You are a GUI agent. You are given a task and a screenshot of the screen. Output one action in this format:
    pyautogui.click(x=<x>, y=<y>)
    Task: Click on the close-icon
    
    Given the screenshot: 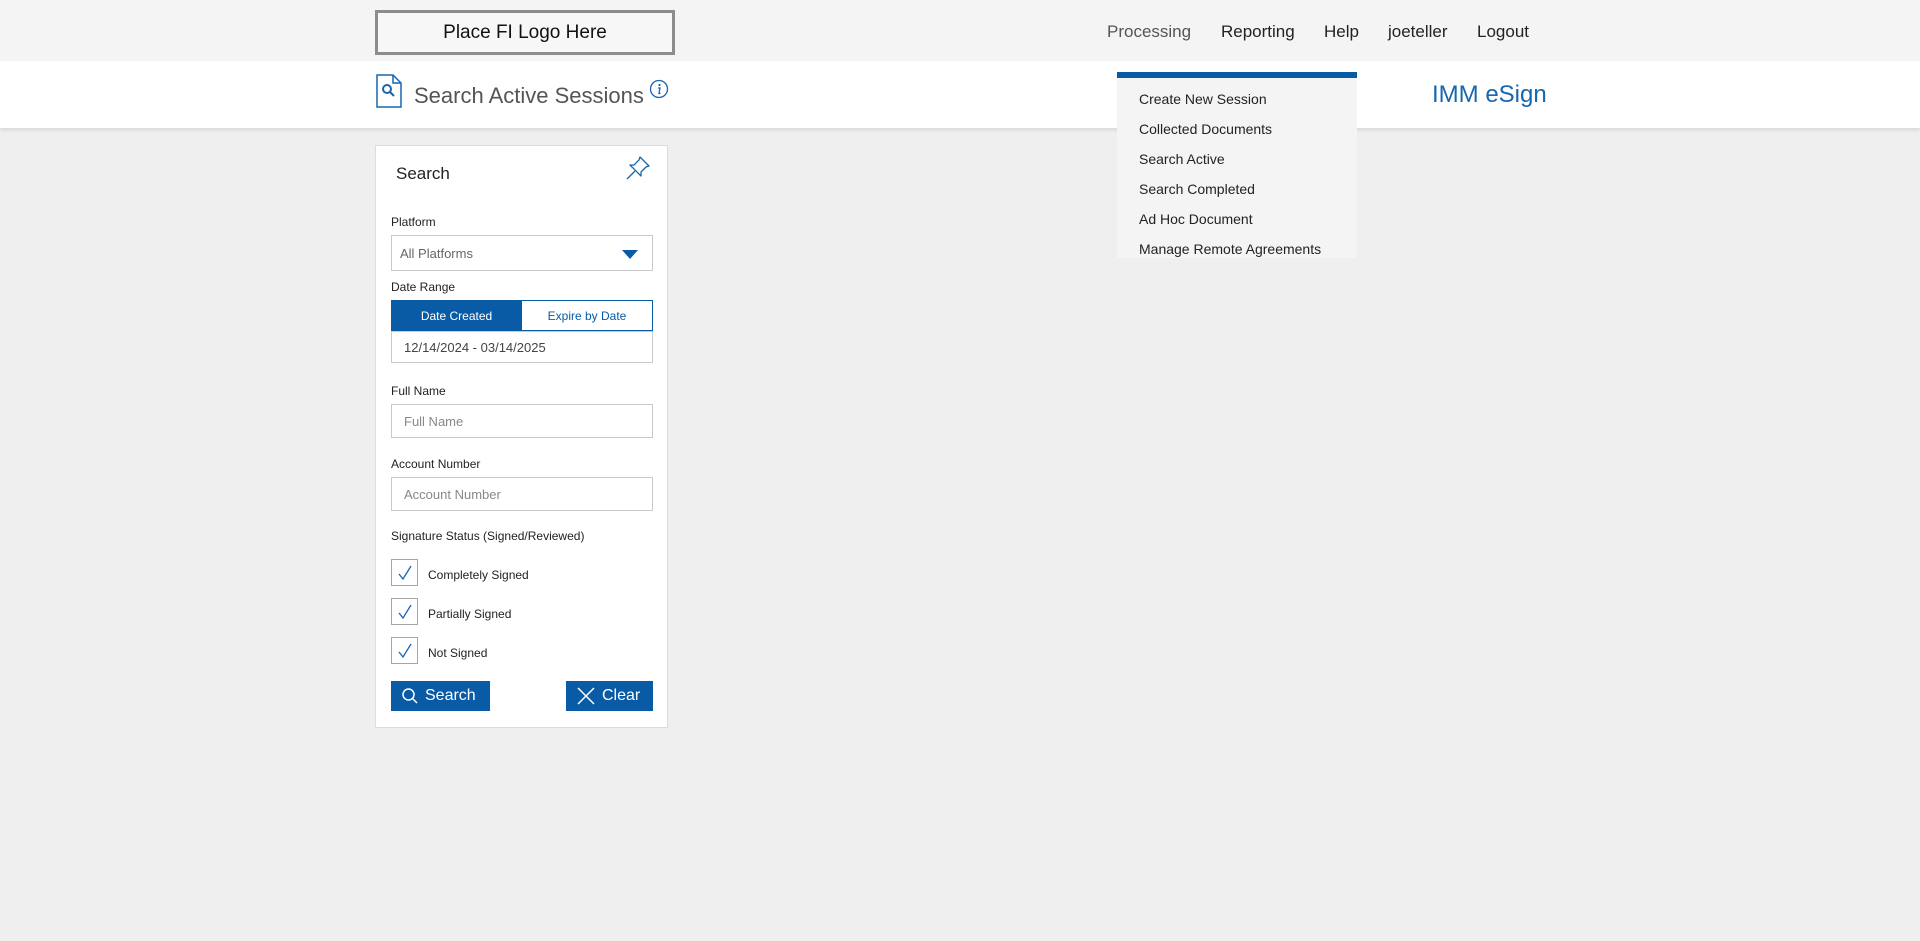 What is the action you would take?
    pyautogui.click(x=586, y=696)
    